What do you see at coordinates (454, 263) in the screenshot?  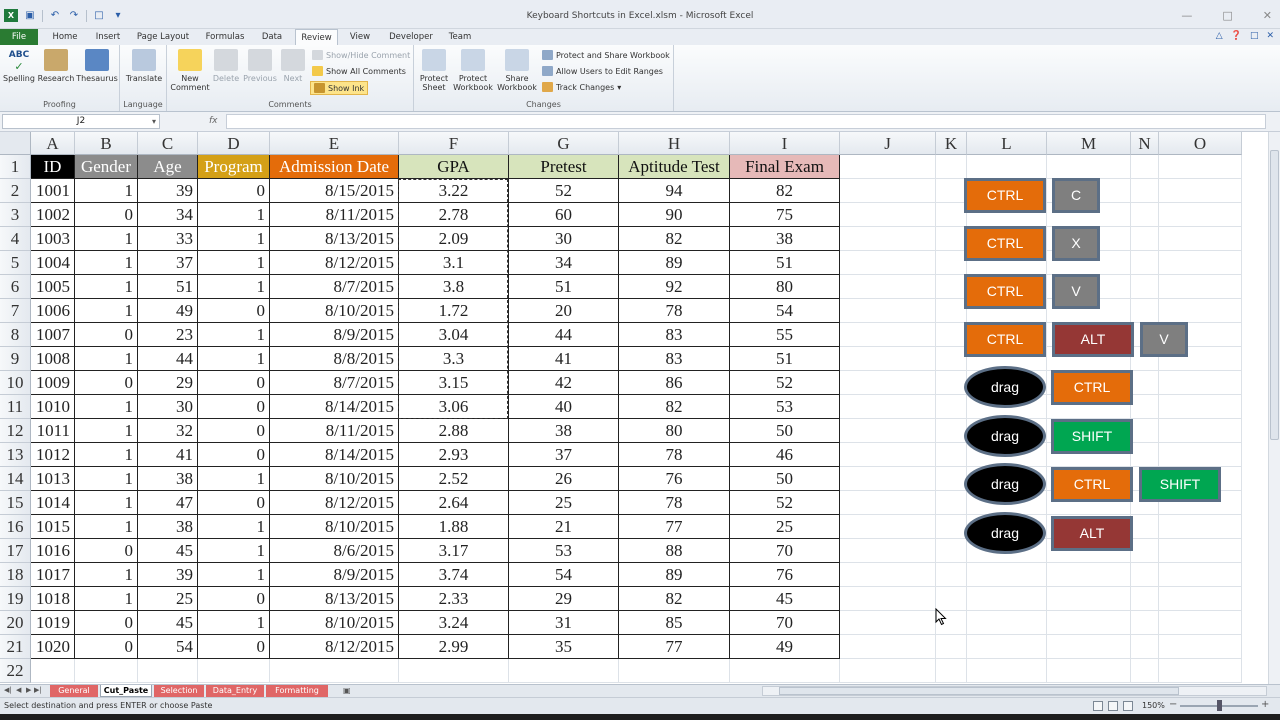 I see `table-cell: 3.1` at bounding box center [454, 263].